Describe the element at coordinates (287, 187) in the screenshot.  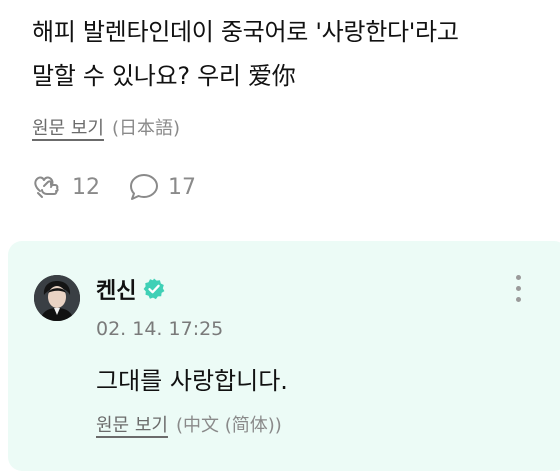
I see `post-actions: 12 17` at that location.